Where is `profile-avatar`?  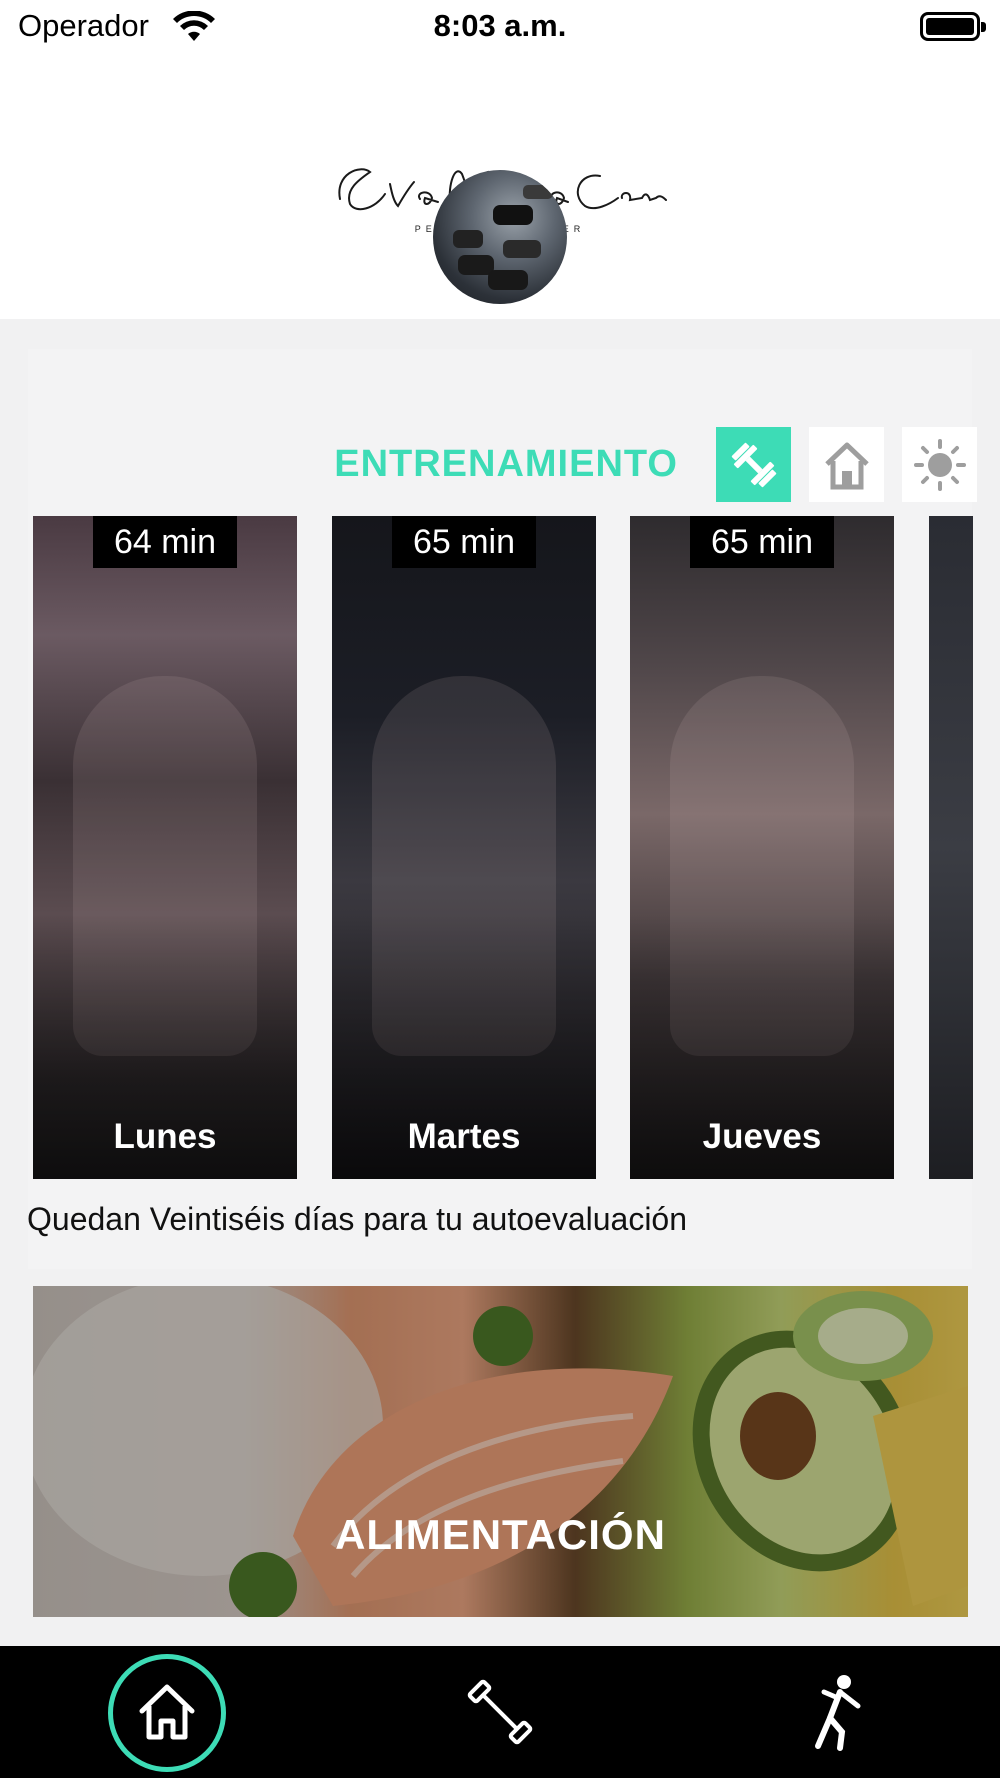 profile-avatar is located at coordinates (500, 237).